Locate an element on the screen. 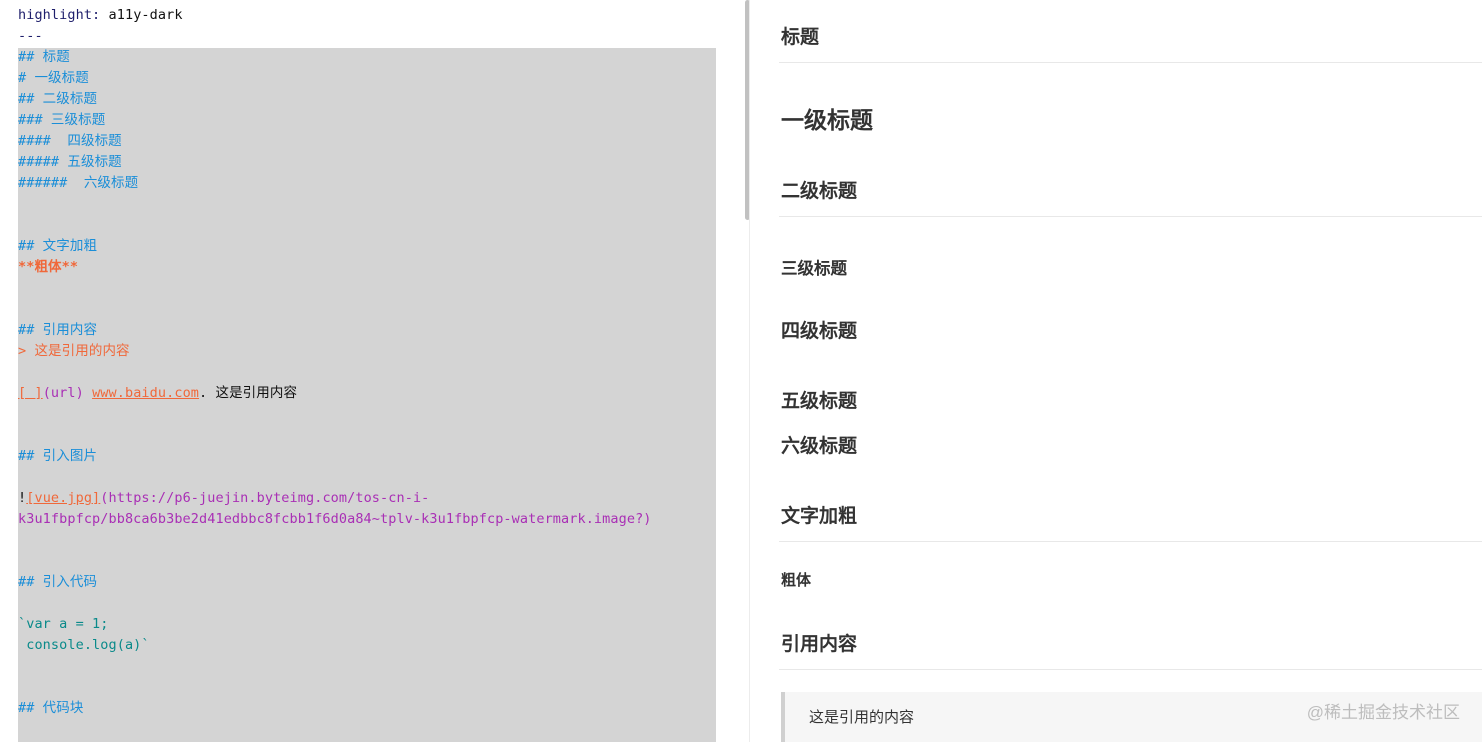  editor-line: ## 代码块 is located at coordinates (50, 708).